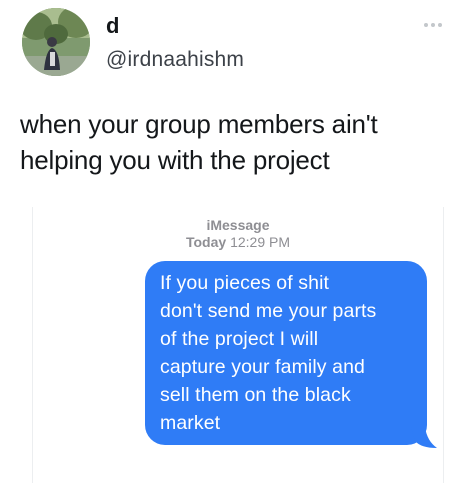  Describe the element at coordinates (112, 26) in the screenshot. I see `display-name: d` at that location.